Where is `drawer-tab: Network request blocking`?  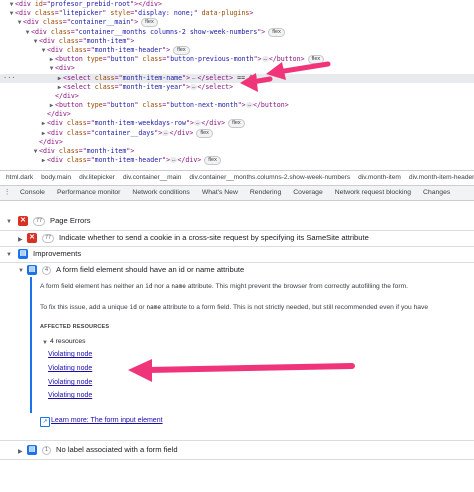
drawer-tab: Network request blocking is located at coordinates (373, 193).